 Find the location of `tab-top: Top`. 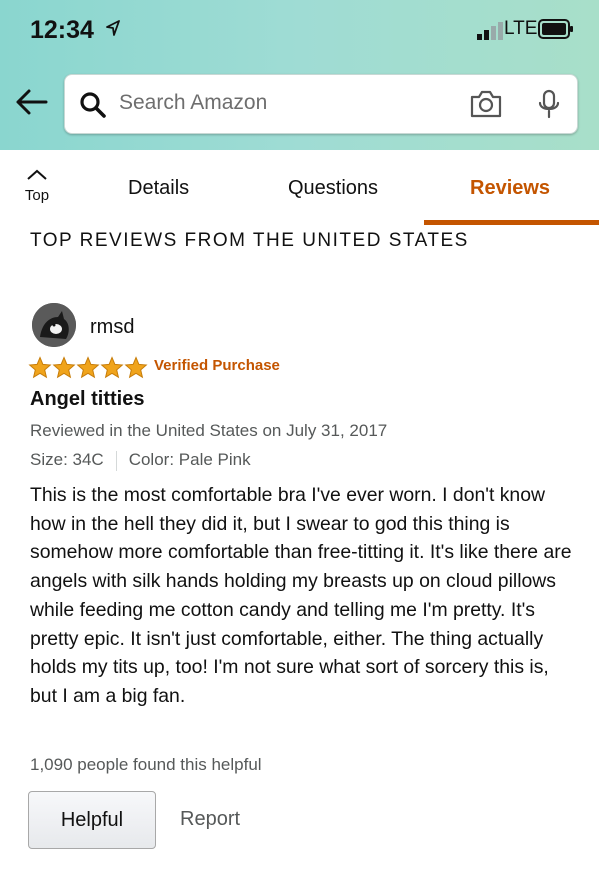

tab-top: Top is located at coordinates (37, 185).